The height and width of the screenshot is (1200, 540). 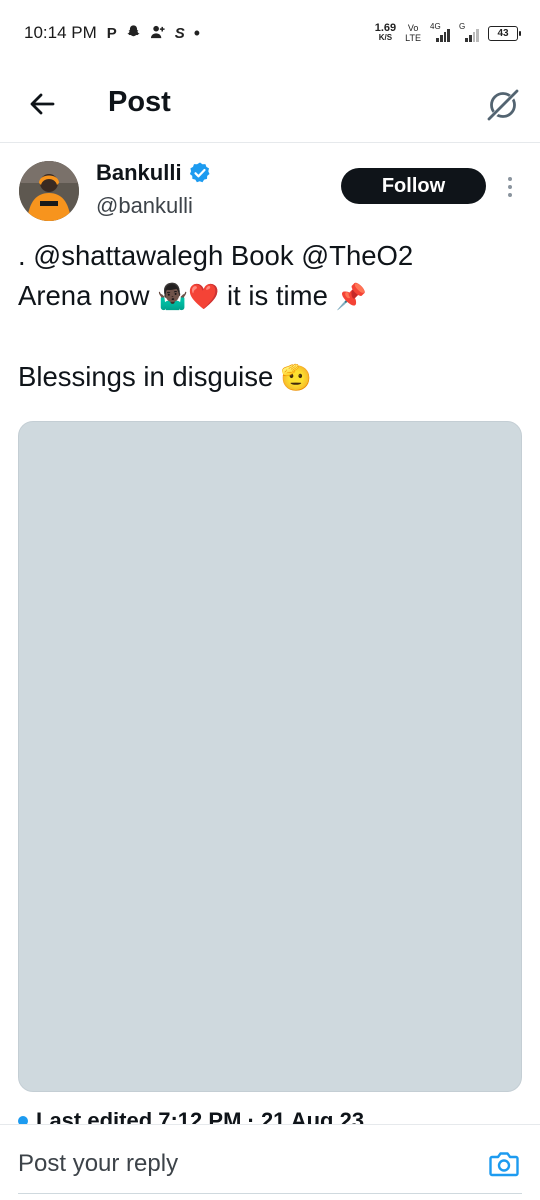 What do you see at coordinates (440, 32) in the screenshot?
I see `sim1-signal-icon: 4G` at bounding box center [440, 32].